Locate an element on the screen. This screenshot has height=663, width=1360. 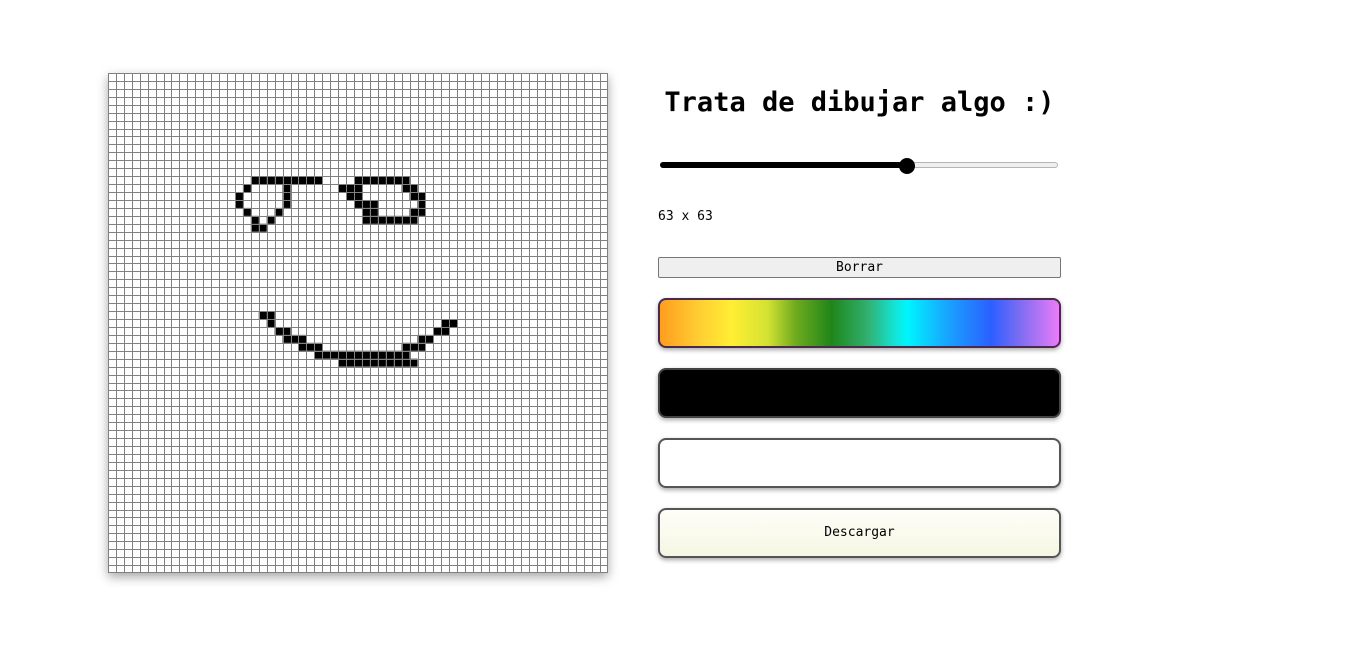
rainbow-color-button is located at coordinates (859, 323).